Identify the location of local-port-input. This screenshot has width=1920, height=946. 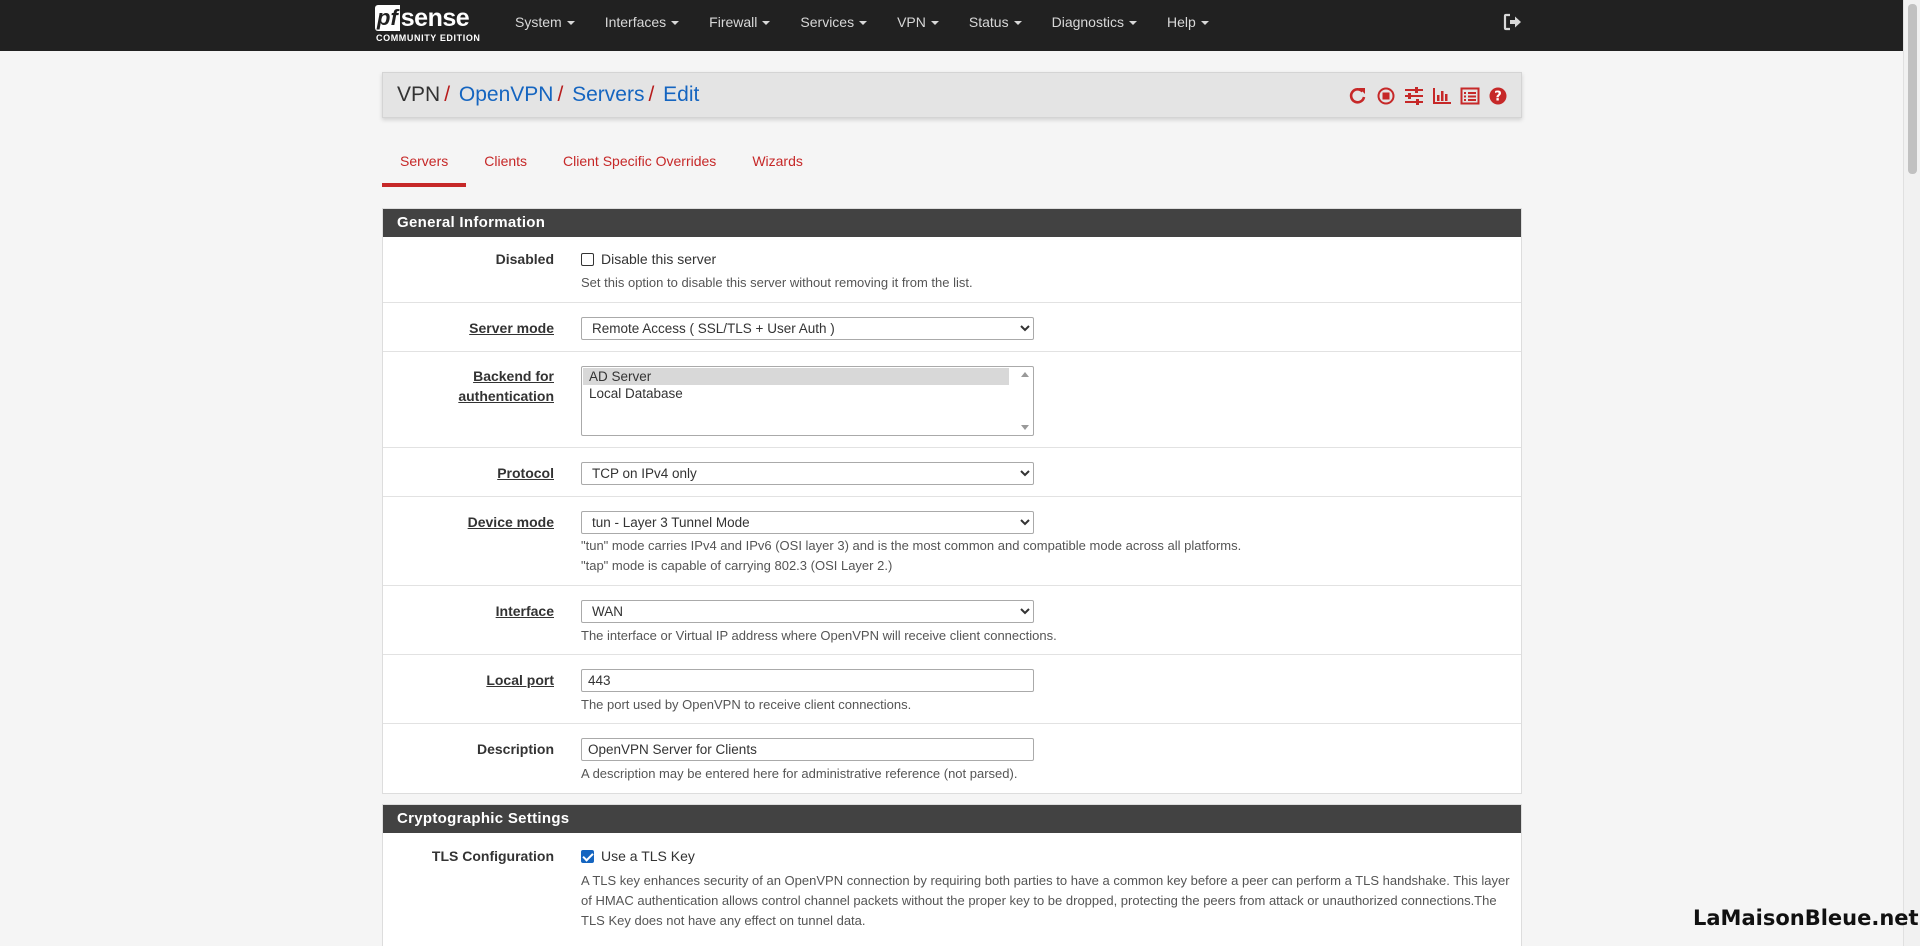
(807, 680).